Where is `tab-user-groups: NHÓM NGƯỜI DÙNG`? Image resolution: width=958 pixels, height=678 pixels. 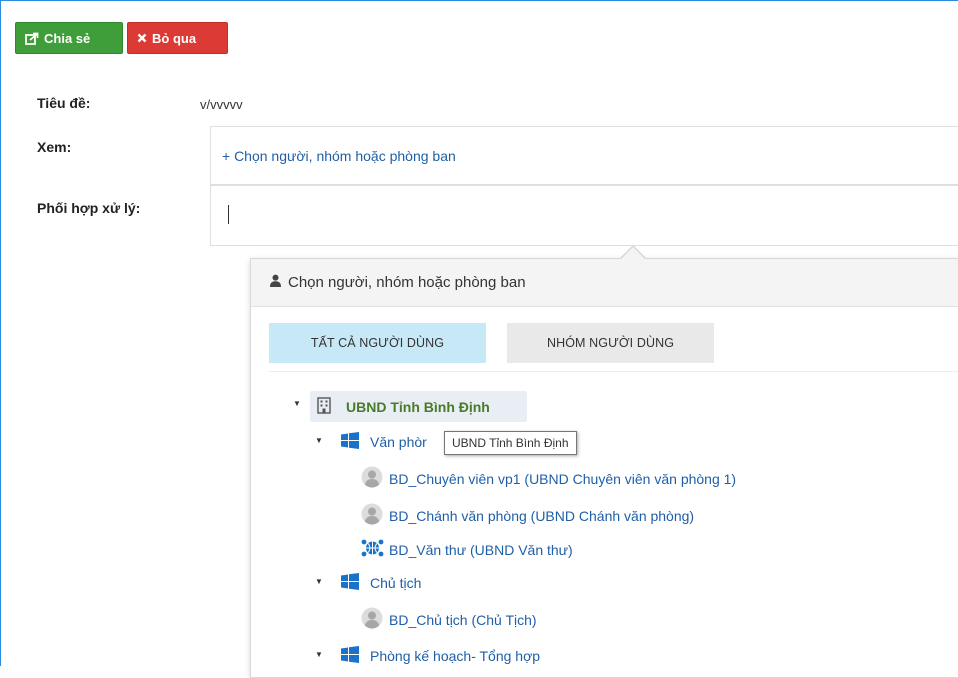
tab-user-groups: NHÓM NGƯỜI DÙNG is located at coordinates (610, 343).